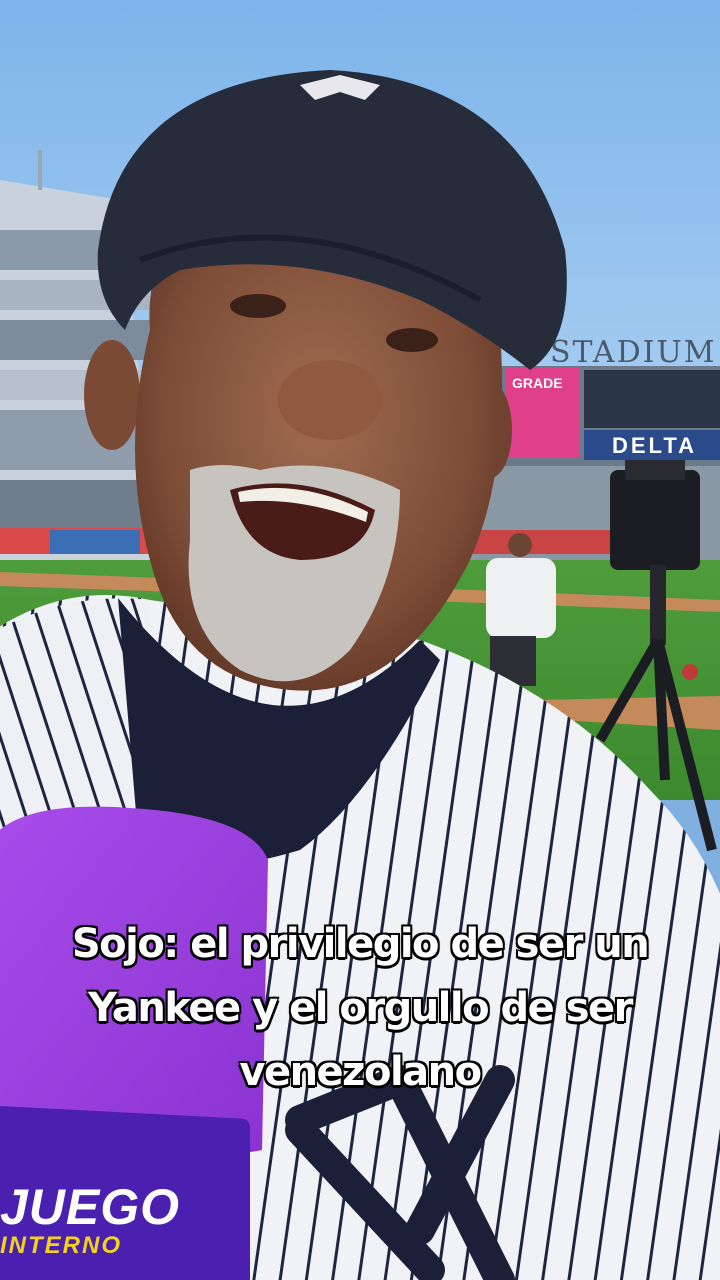  What do you see at coordinates (90, 1207) in the screenshot?
I see `mic-flag-brand: JUEGO` at bounding box center [90, 1207].